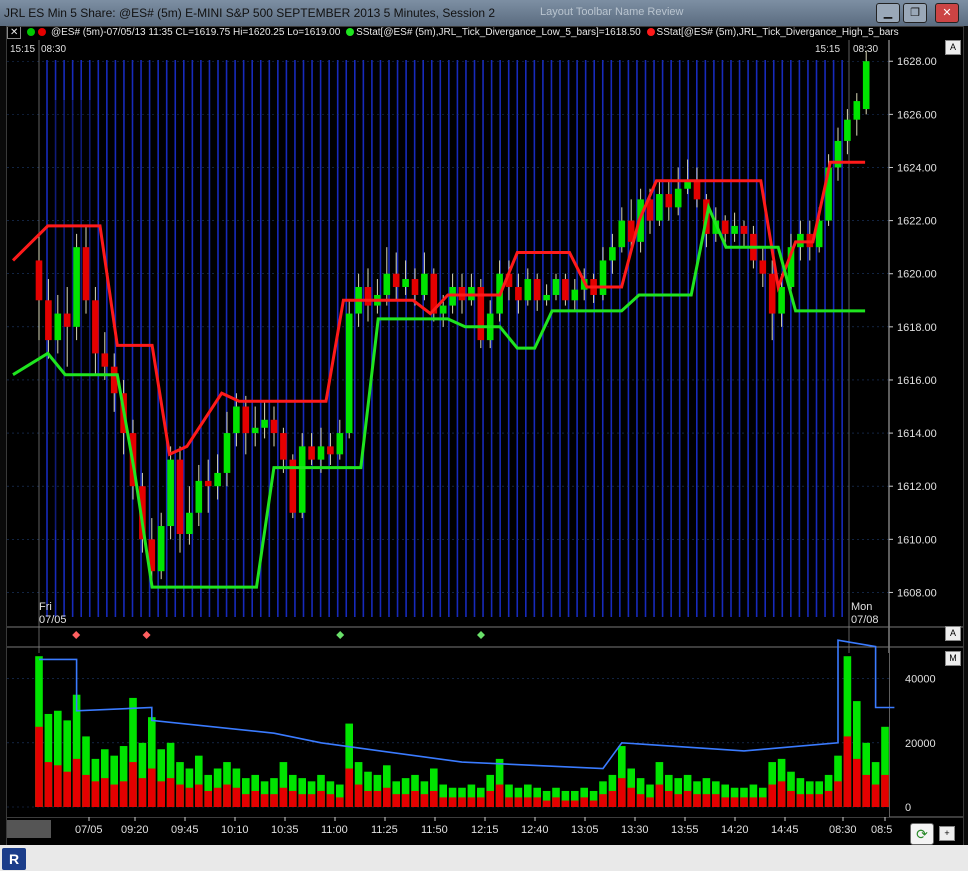  What do you see at coordinates (843, 830) in the screenshot?
I see `time-tick-label: 08:30` at bounding box center [843, 830].